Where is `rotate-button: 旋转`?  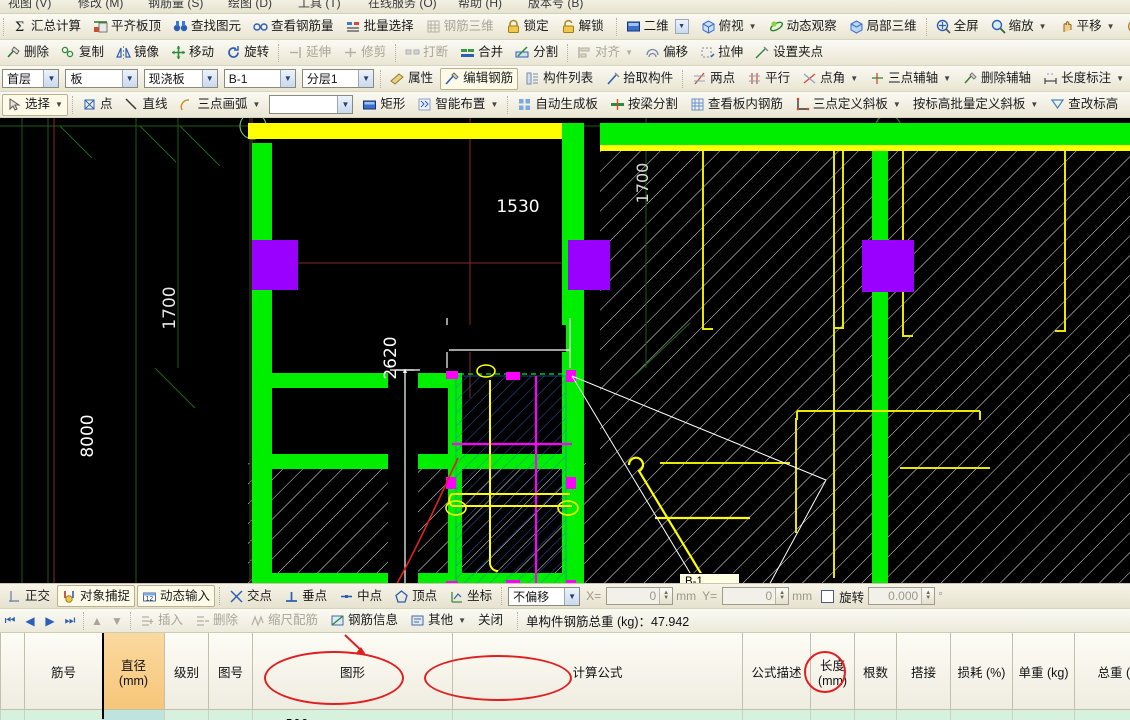 rotate-button: 旋转 is located at coordinates (247, 53).